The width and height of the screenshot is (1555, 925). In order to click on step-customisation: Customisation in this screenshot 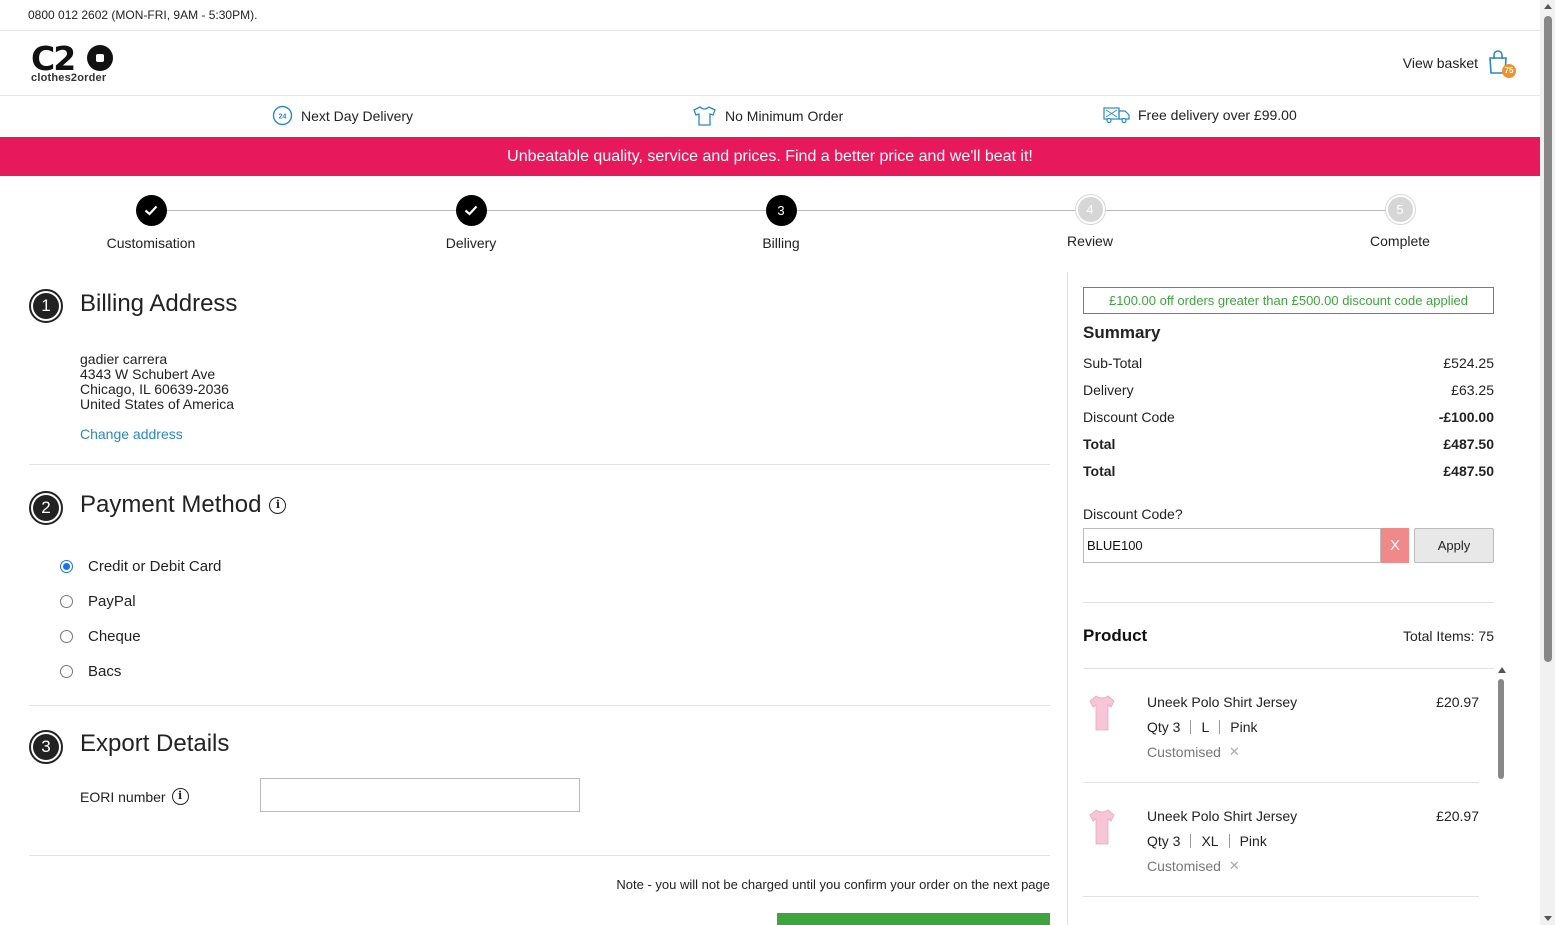, I will do `click(151, 223)`.